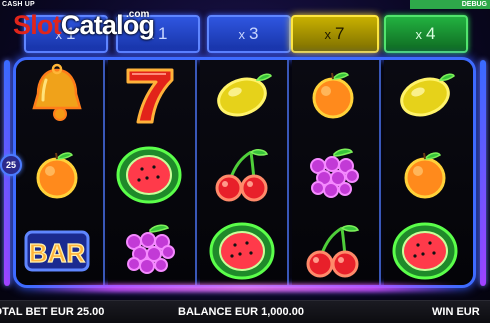 This screenshot has height=323, width=490. Describe the element at coordinates (245, 288) in the screenshot. I see `frame-bottom-glow` at that location.